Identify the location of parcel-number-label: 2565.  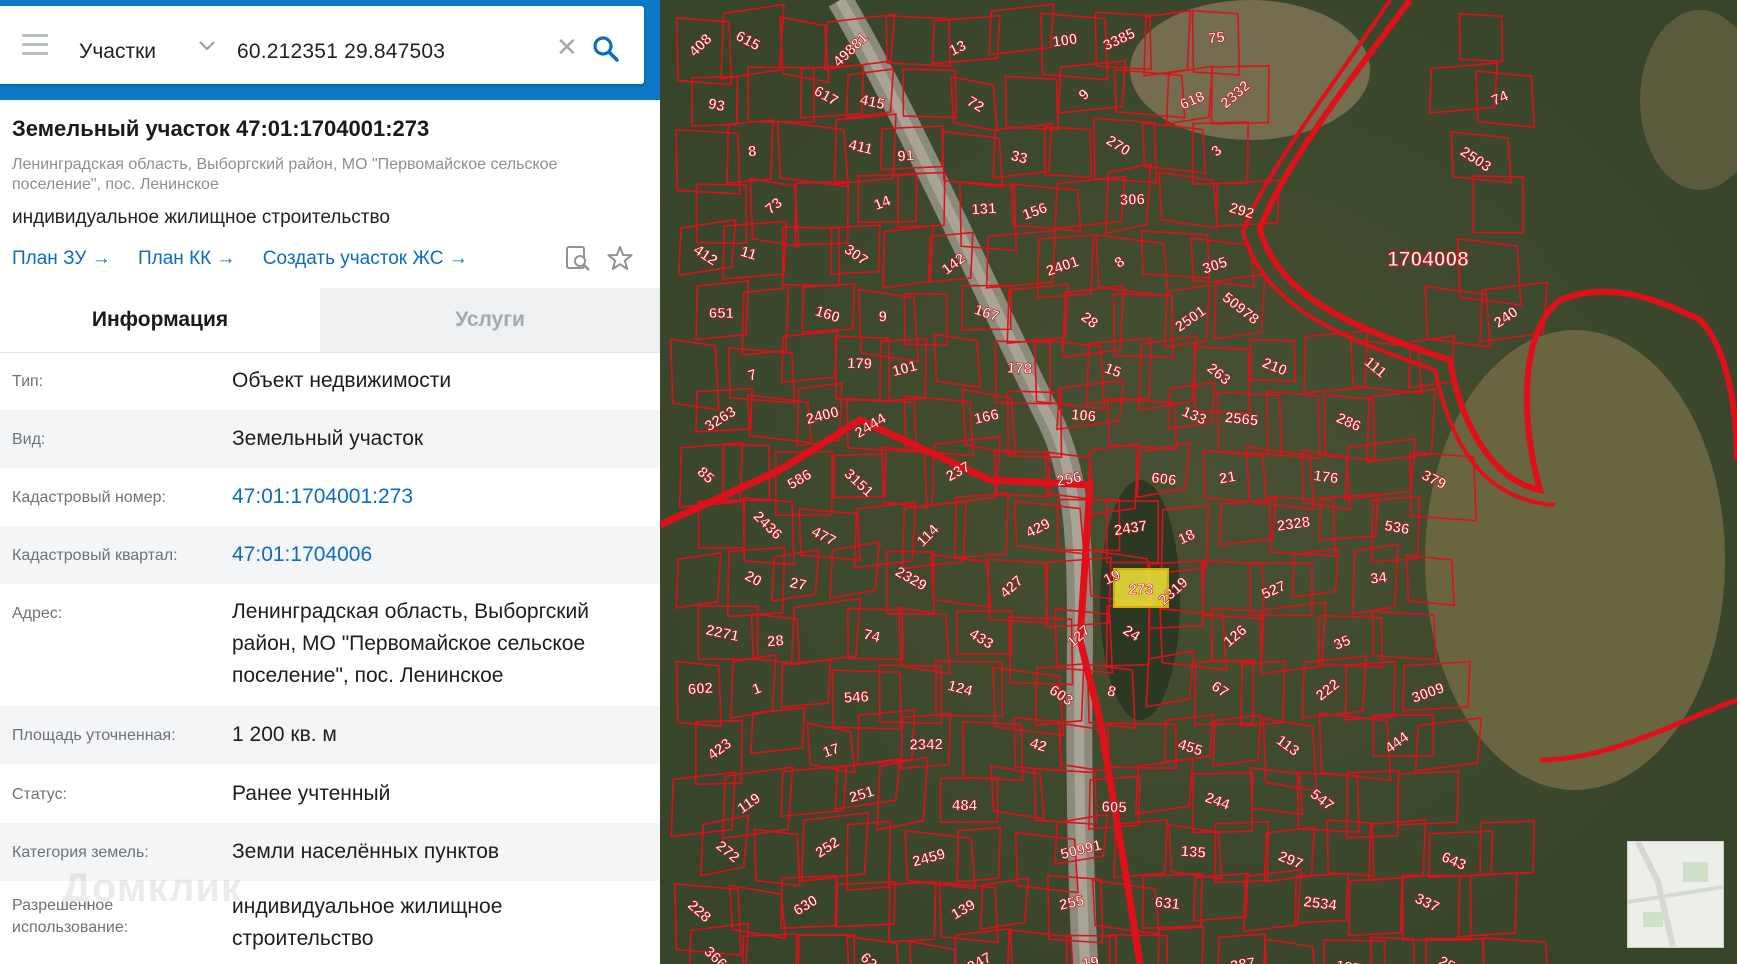
(1241, 419).